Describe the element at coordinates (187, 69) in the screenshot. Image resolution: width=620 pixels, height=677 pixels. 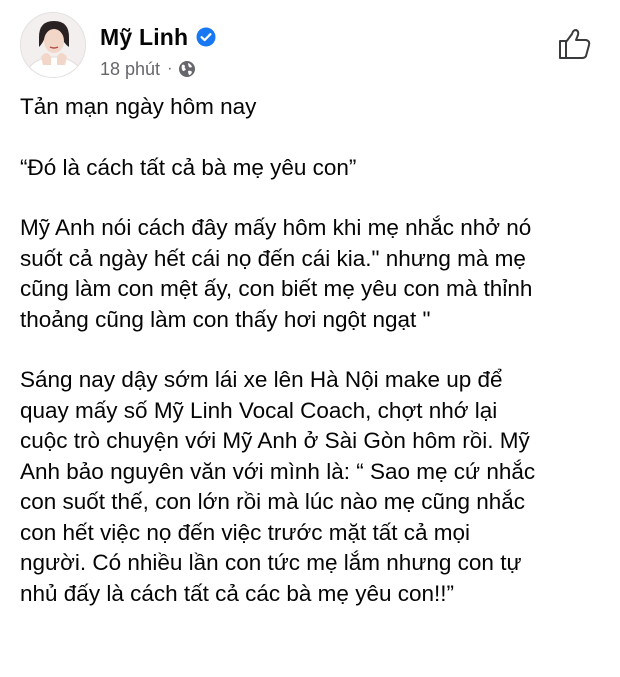
I see `globe-icon` at that location.